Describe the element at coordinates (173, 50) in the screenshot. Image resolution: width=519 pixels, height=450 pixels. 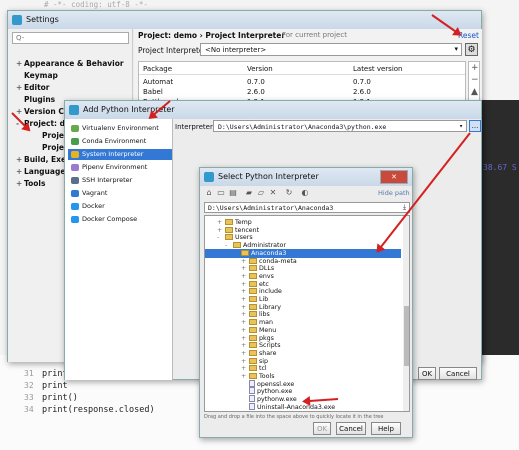
I see `interpreter-label: Project Interpreter:` at that location.